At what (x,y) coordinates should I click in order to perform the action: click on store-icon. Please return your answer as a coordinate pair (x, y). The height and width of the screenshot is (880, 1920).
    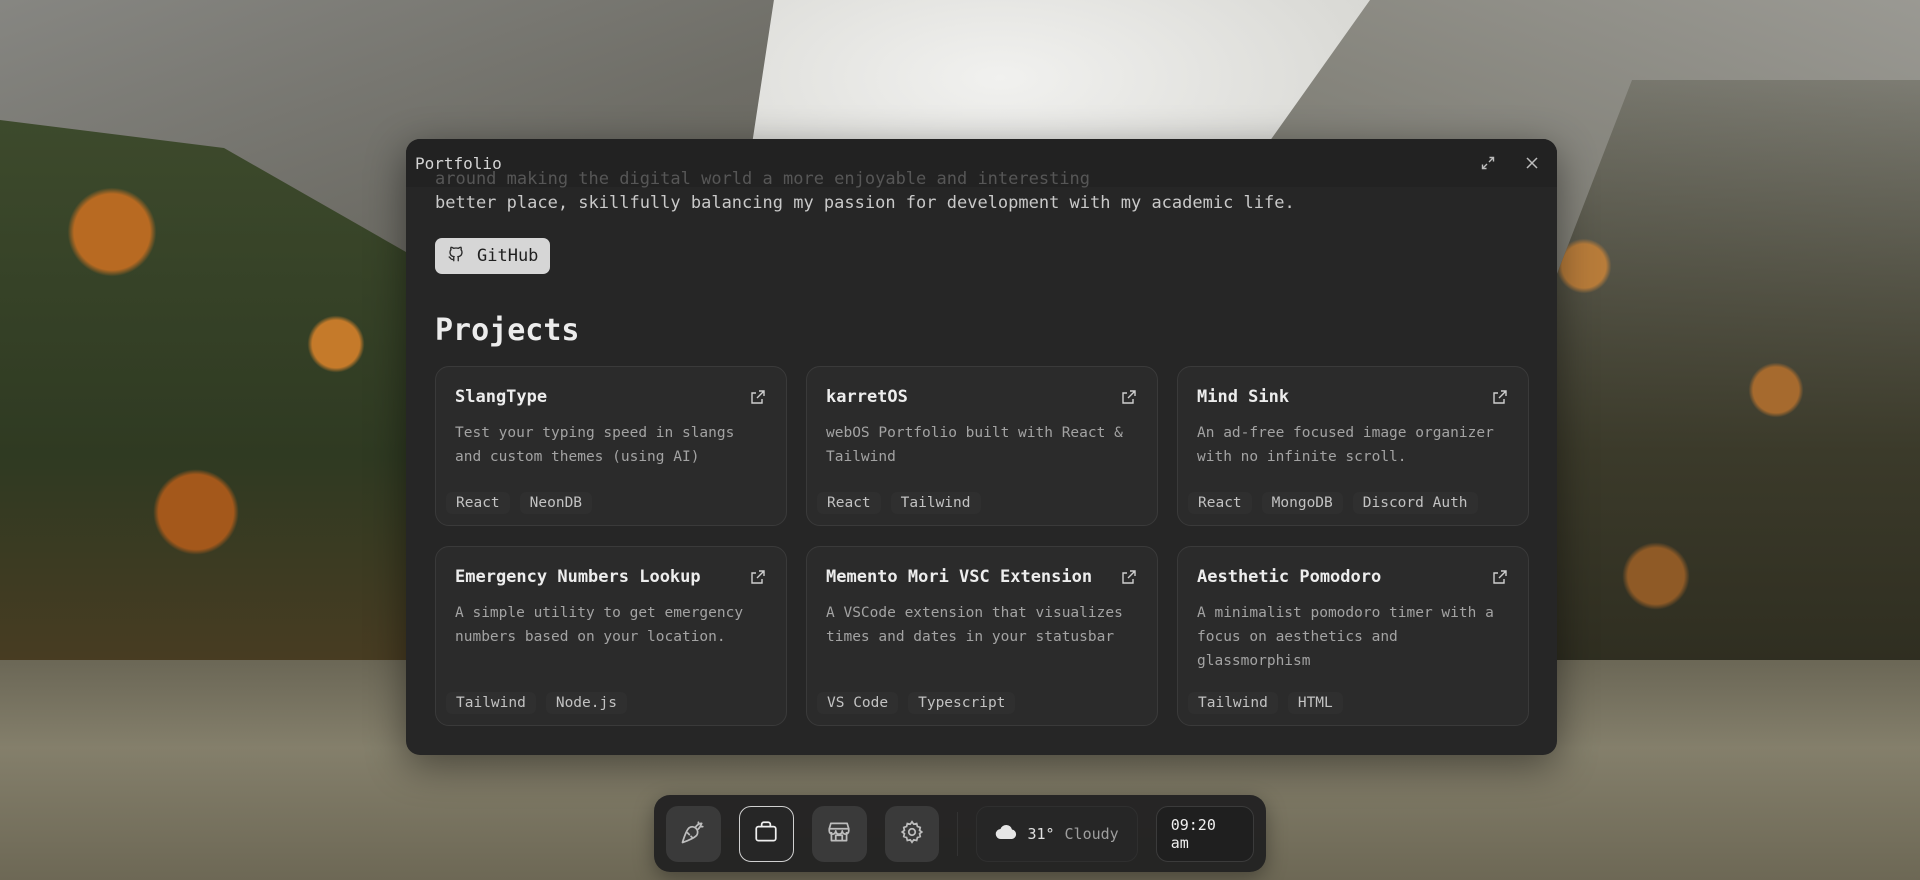
    Looking at the image, I should click on (839, 834).